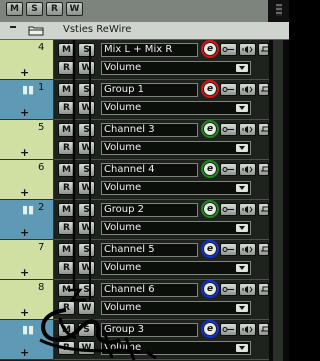  Describe the element at coordinates (27, 220) in the screenshot. I see `track-color-strip: ▮▮ 2 +` at that location.